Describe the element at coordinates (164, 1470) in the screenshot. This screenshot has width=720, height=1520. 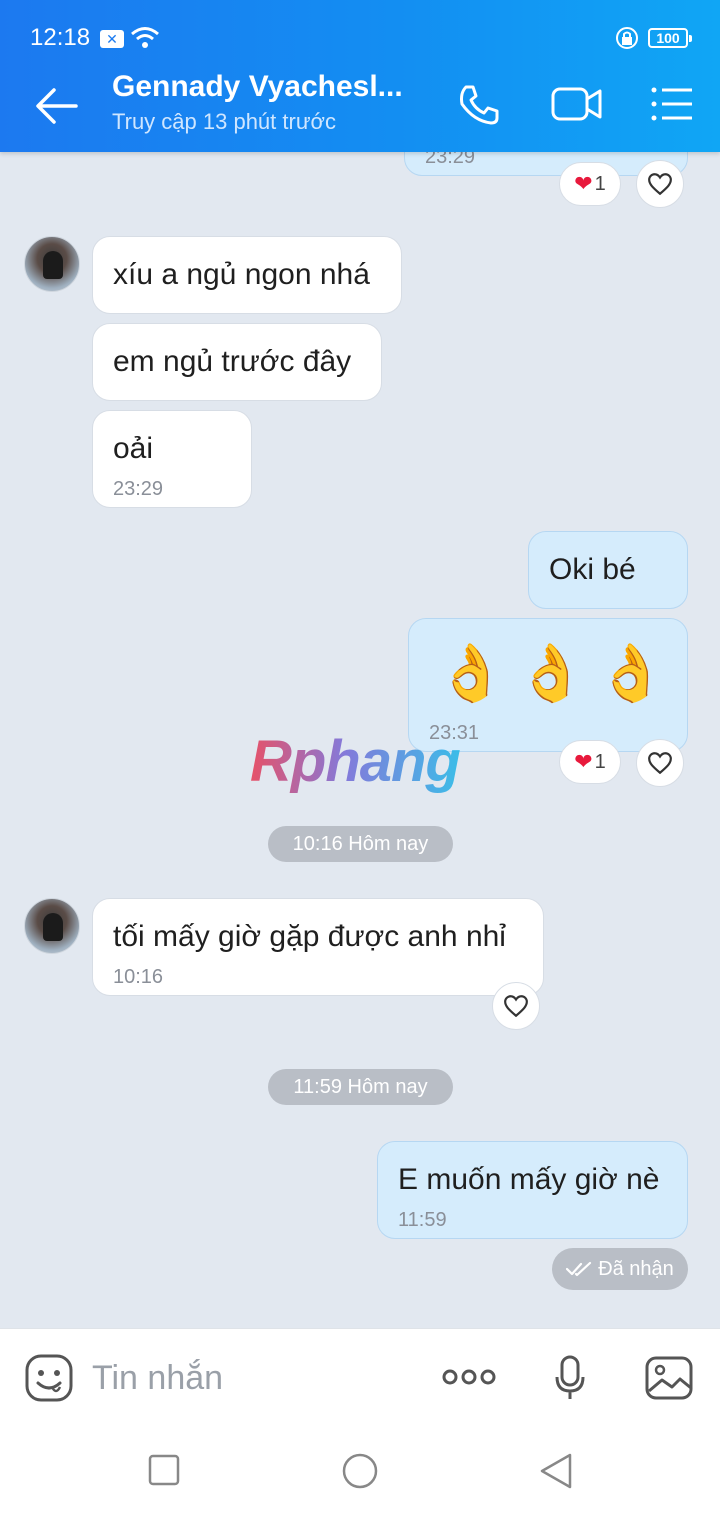
I see `recent-apps-icon` at that location.